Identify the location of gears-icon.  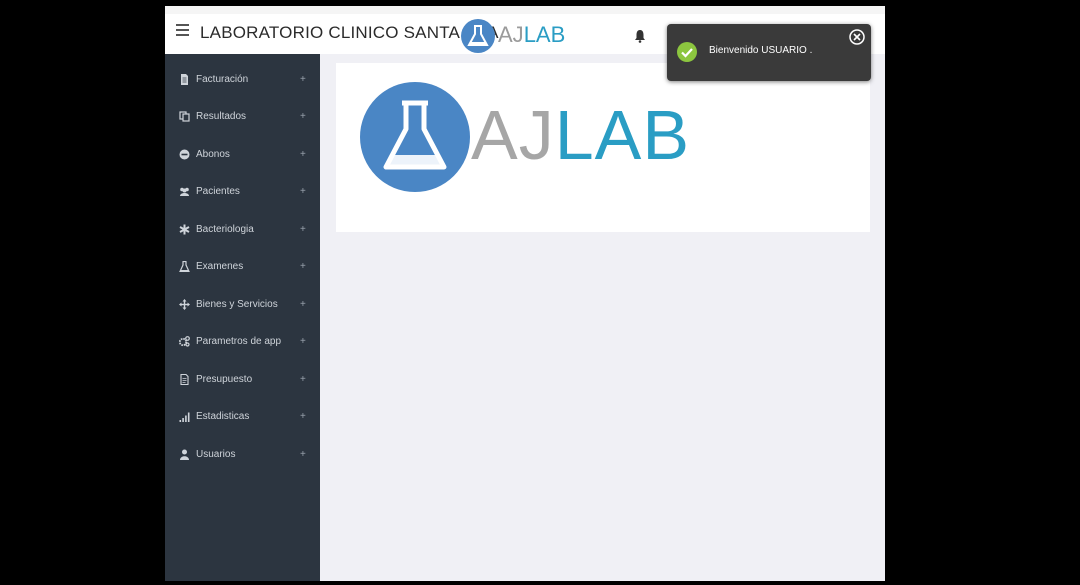
(184, 342).